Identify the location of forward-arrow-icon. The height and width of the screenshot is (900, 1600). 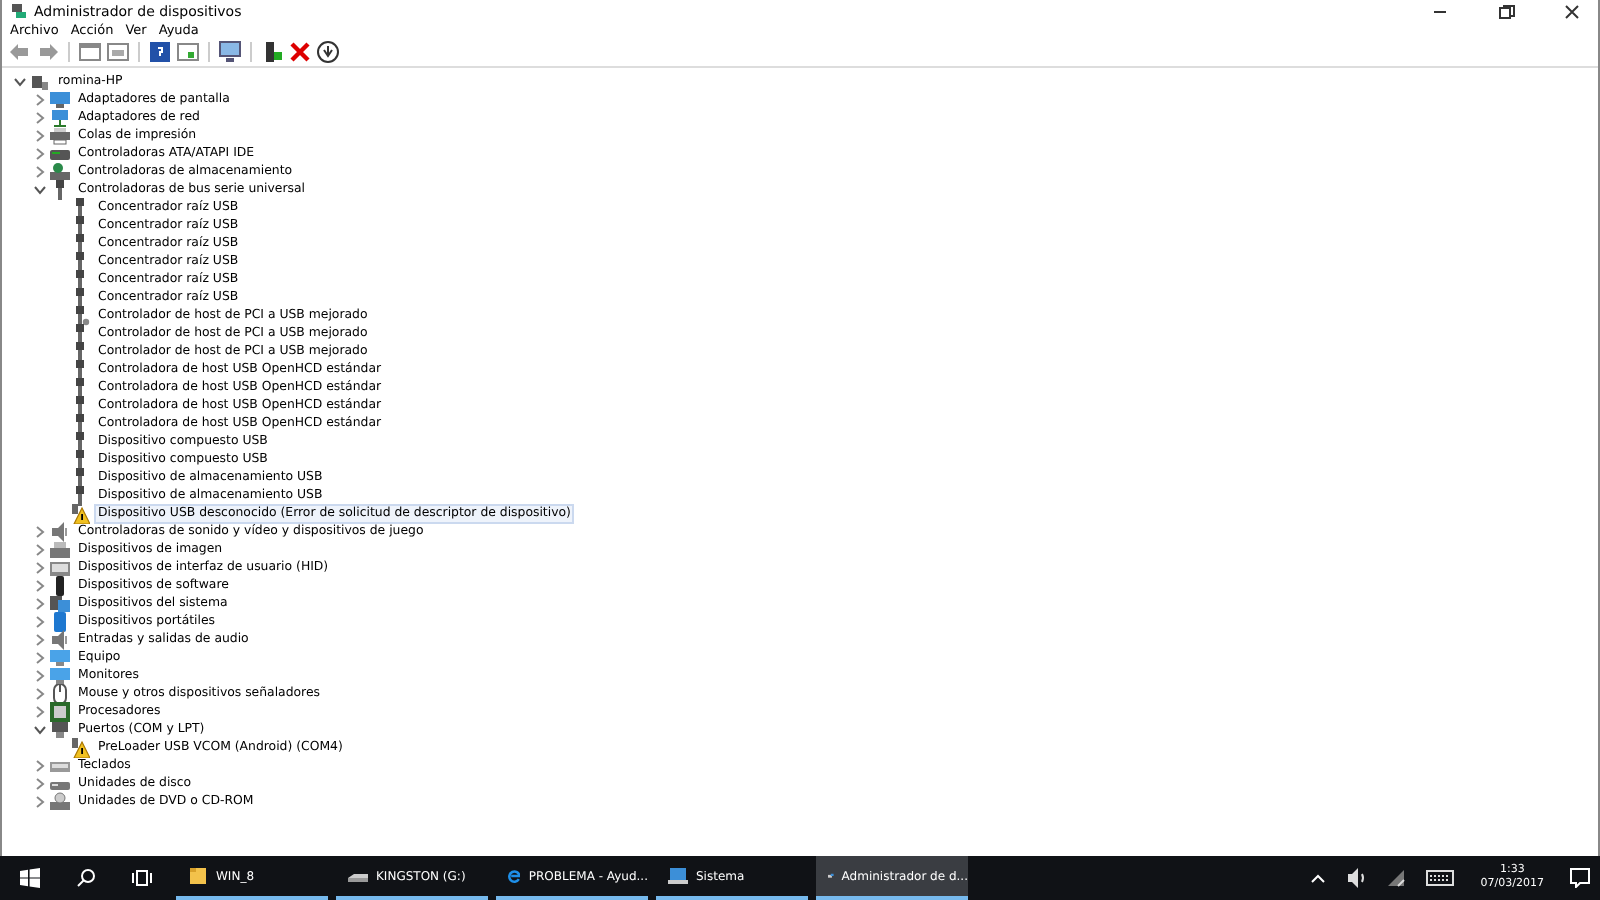
(48, 52).